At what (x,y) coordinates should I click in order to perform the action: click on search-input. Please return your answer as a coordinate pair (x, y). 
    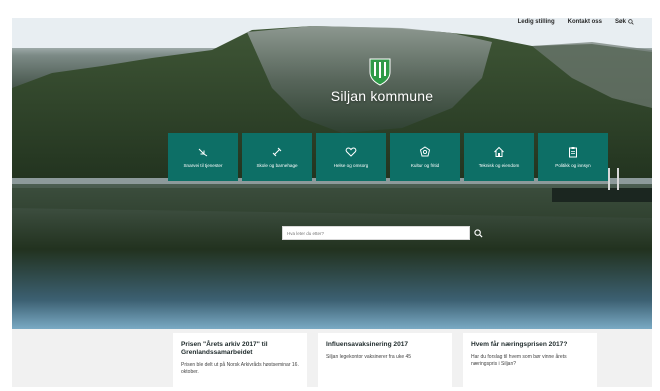
    Looking at the image, I should click on (376, 233).